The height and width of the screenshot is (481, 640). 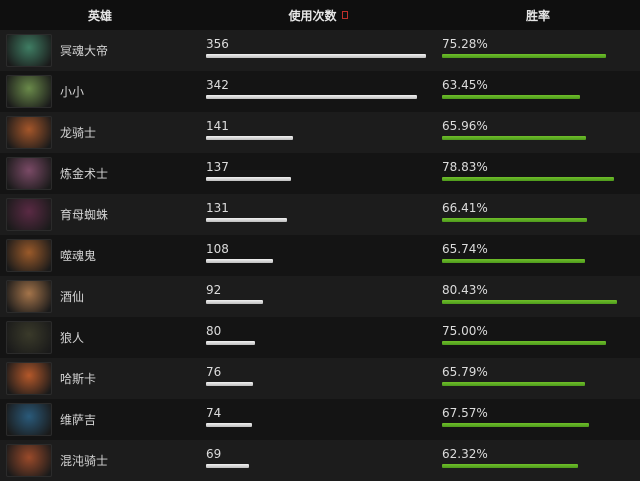 I want to click on uses-count: 74, so click(x=214, y=413).